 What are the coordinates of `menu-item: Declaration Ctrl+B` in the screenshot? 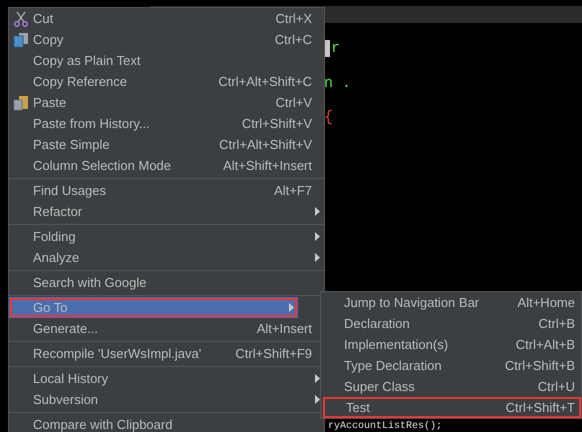 It's located at (451, 323).